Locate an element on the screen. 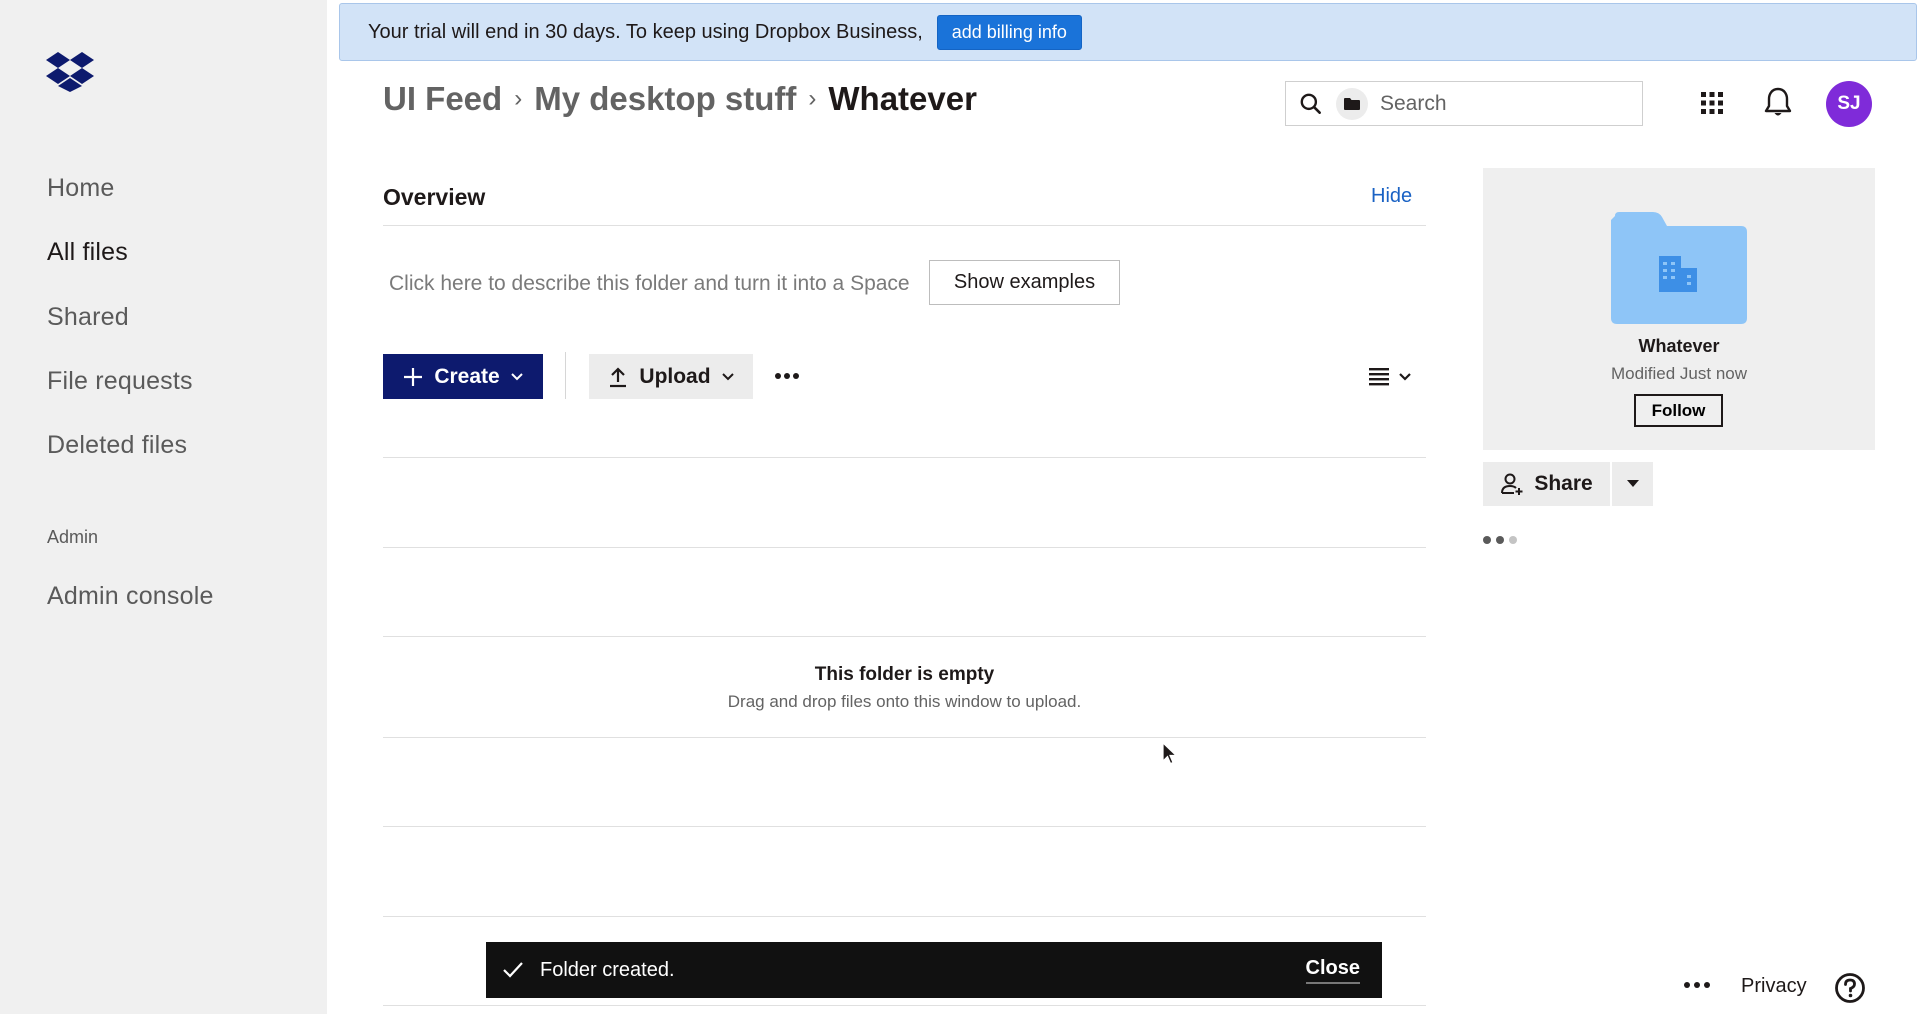 The image size is (1920, 1014). sidebar-item-shared: Shared is located at coordinates (88, 317).